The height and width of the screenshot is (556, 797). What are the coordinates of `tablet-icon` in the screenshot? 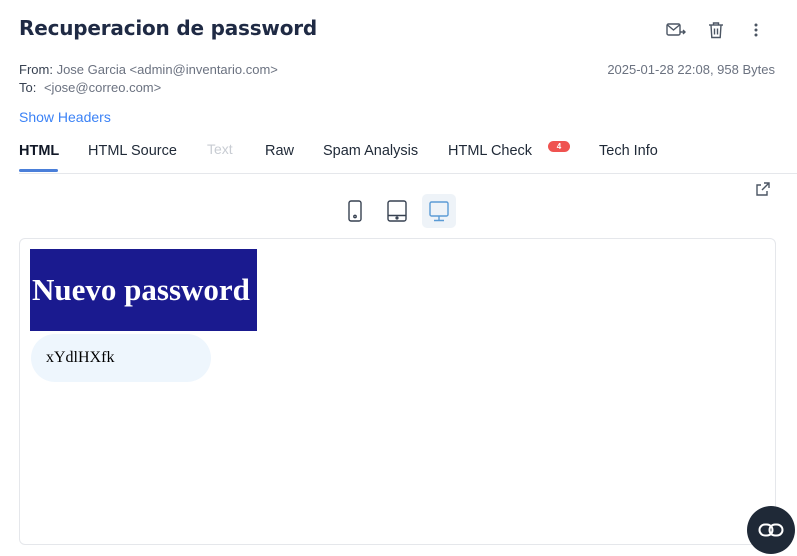 It's located at (397, 211).